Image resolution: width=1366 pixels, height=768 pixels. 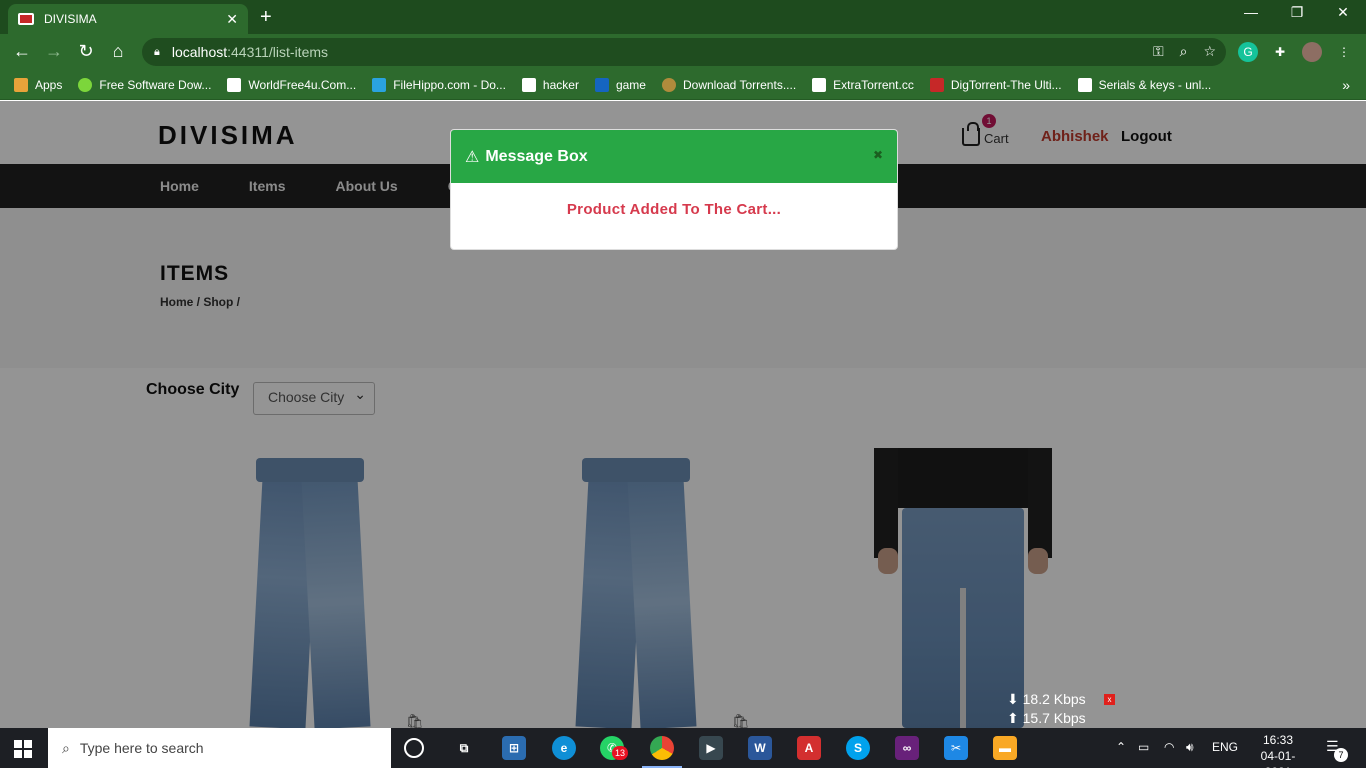 I want to click on store-icon: ⊞, so click(x=514, y=748).